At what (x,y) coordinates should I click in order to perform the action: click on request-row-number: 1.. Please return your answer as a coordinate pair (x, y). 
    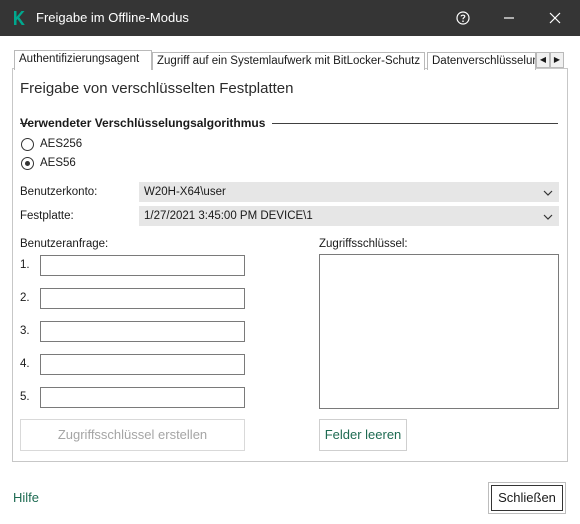
    Looking at the image, I should click on (25, 265).